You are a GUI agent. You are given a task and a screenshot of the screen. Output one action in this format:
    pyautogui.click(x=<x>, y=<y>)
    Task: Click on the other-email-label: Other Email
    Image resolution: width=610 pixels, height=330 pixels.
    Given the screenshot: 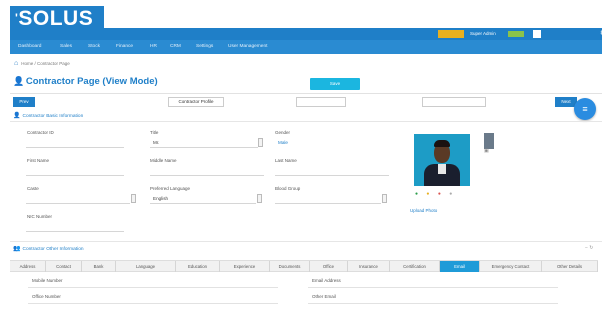 What is the action you would take?
    pyautogui.click(x=324, y=296)
    